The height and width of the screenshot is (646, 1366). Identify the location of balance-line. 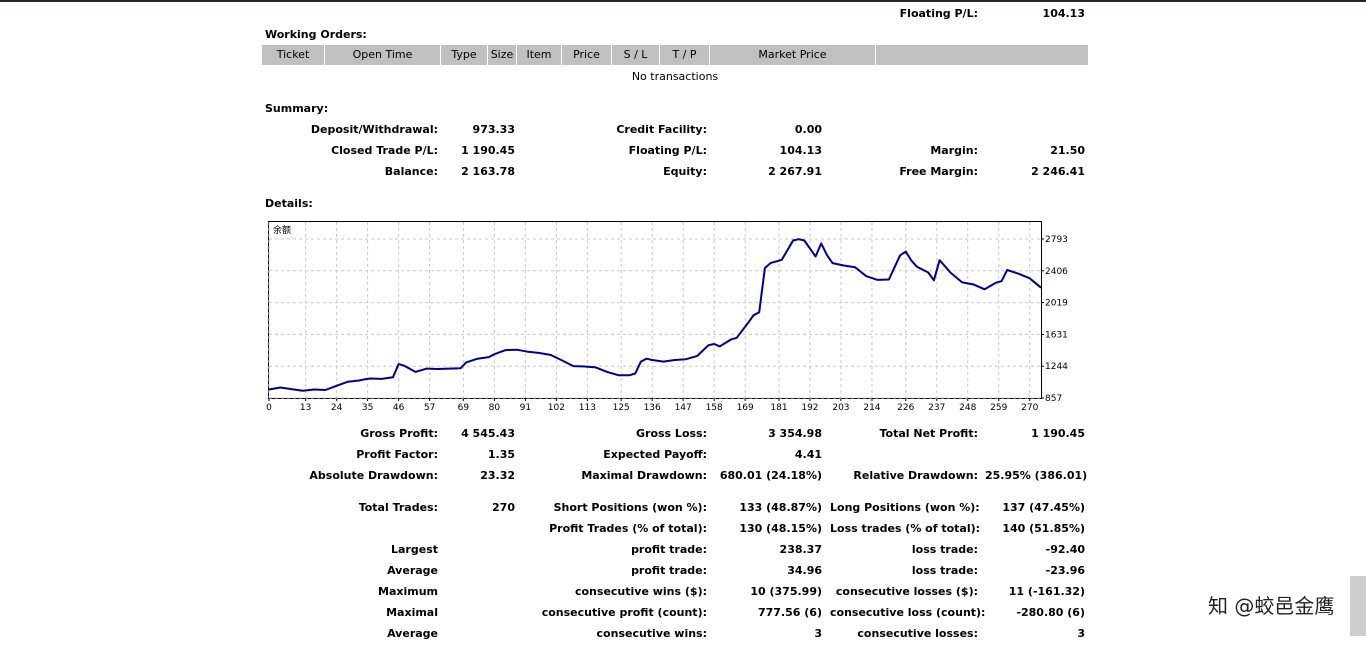
(655, 315).